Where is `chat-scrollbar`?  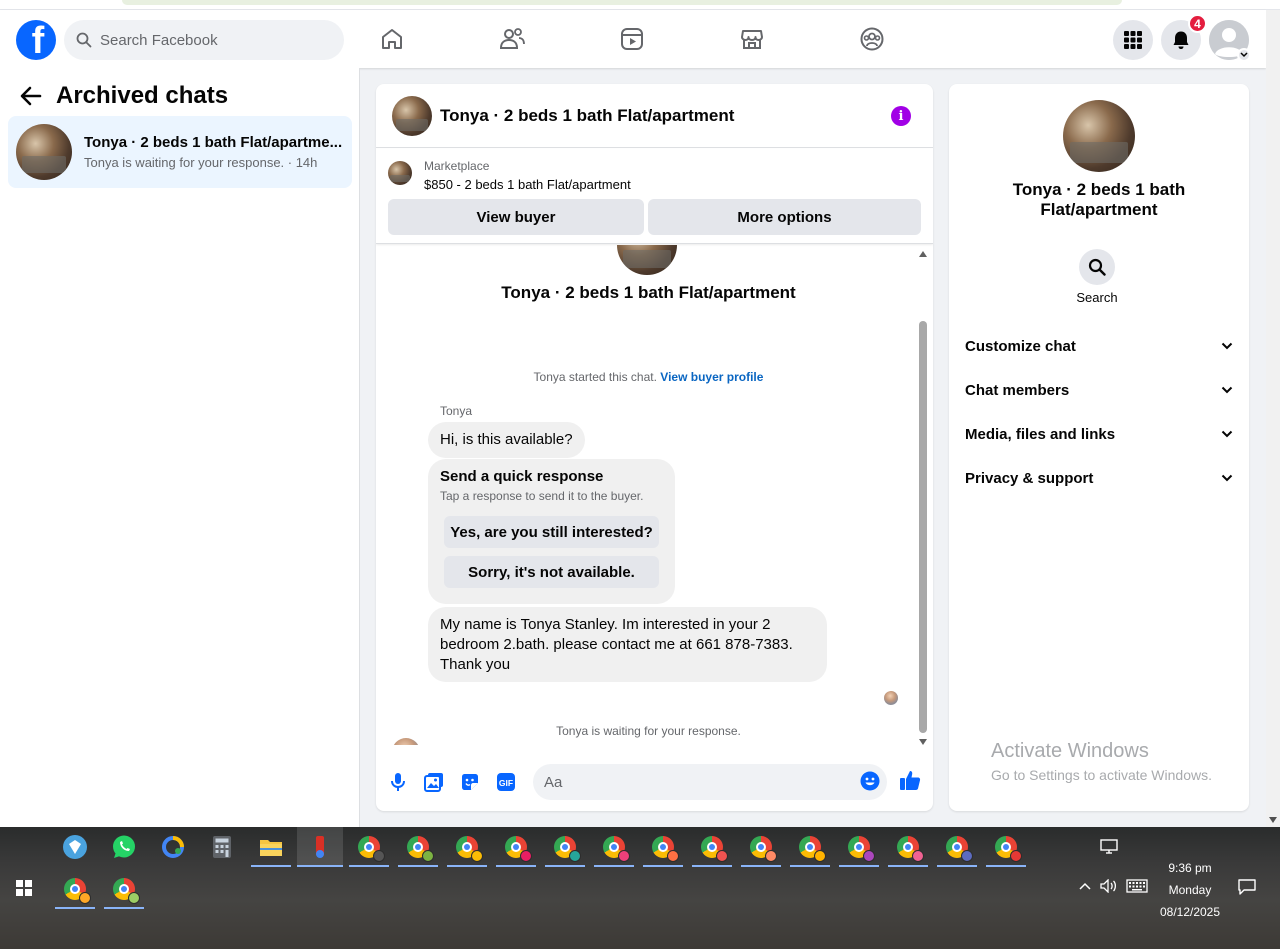 chat-scrollbar is located at coordinates (923, 495).